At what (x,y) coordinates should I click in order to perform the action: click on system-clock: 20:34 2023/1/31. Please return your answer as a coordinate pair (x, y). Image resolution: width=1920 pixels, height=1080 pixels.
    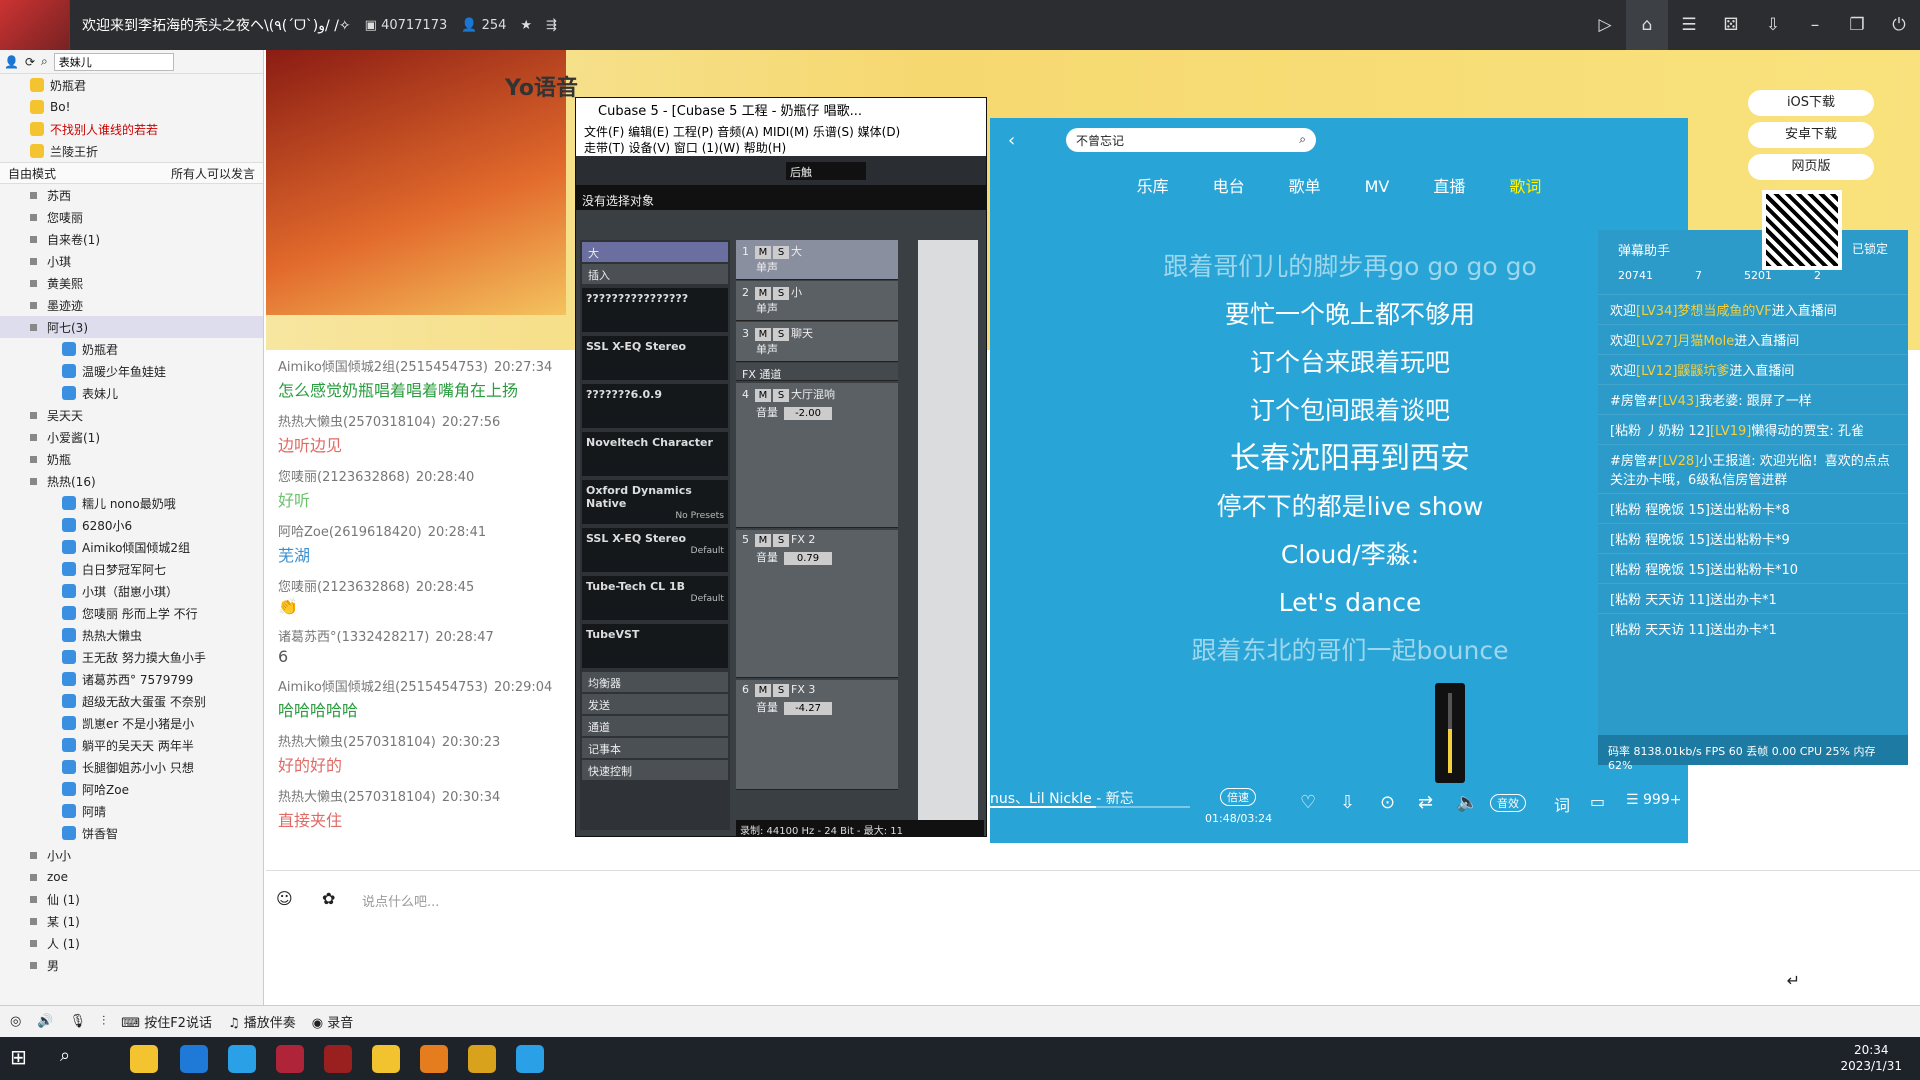
    Looking at the image, I should click on (1871, 1058).